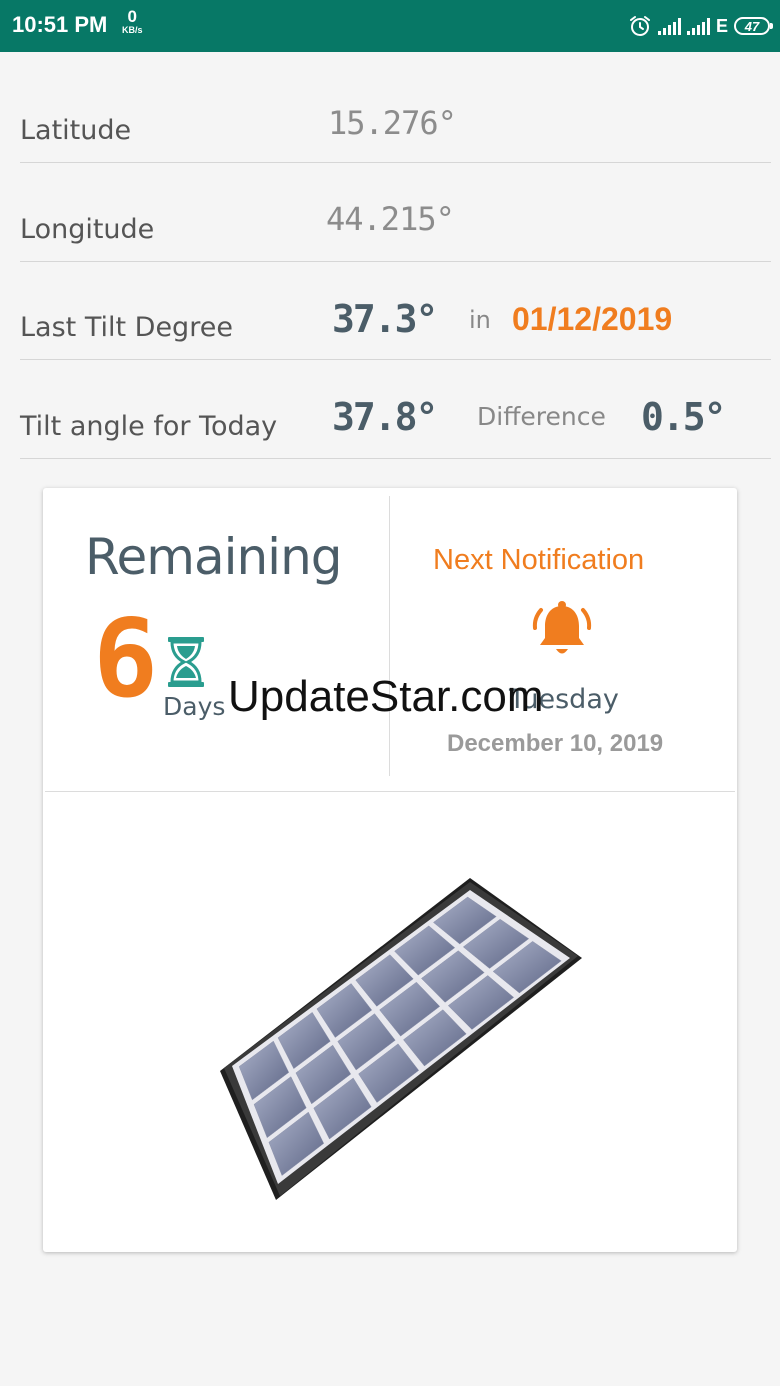 This screenshot has height=1386, width=780. I want to click on battery-level: 47, so click(752, 26).